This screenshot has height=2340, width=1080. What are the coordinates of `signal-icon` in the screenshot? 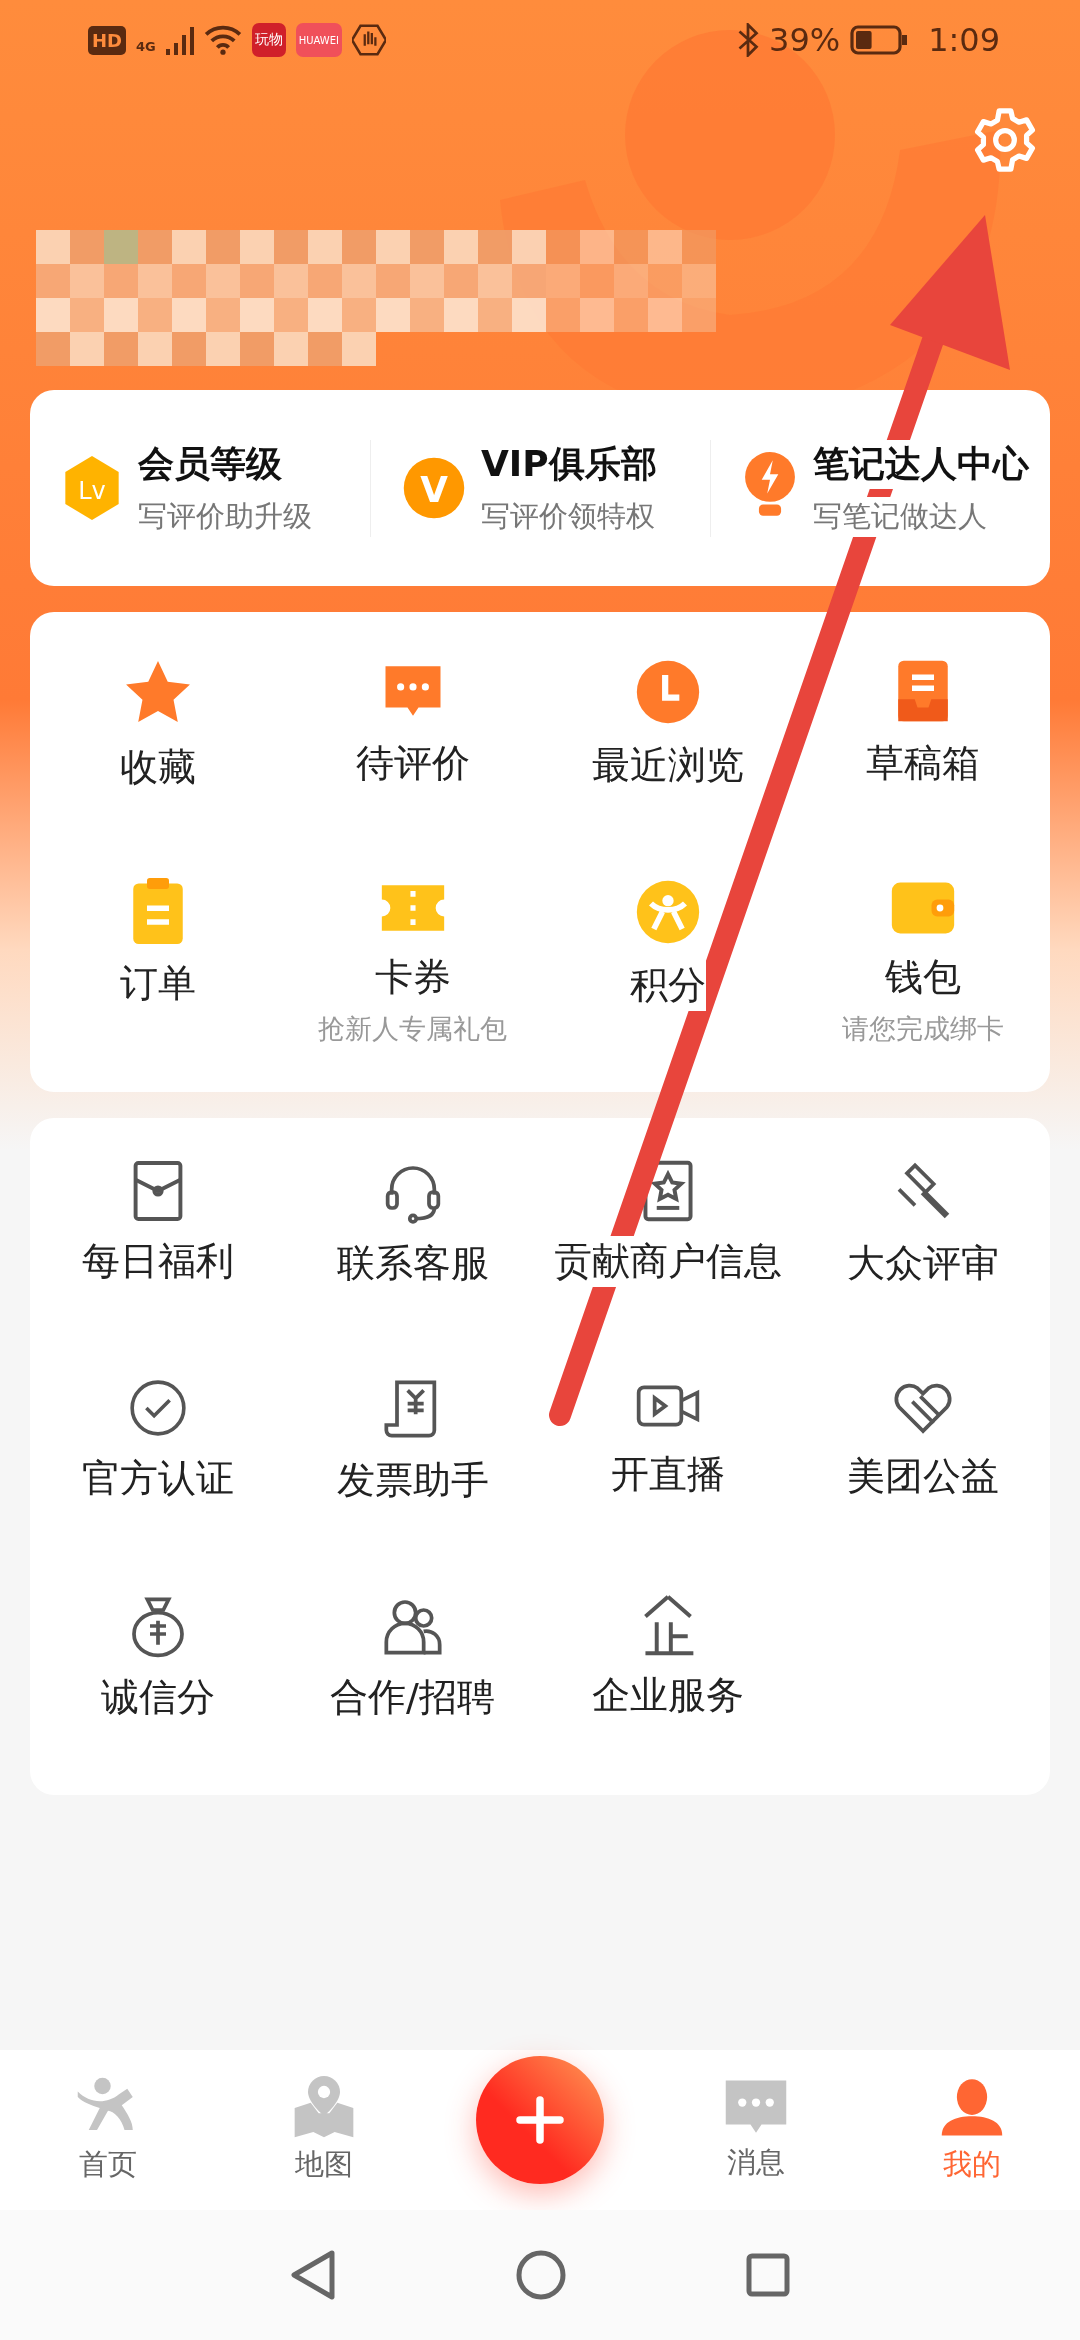 It's located at (179, 40).